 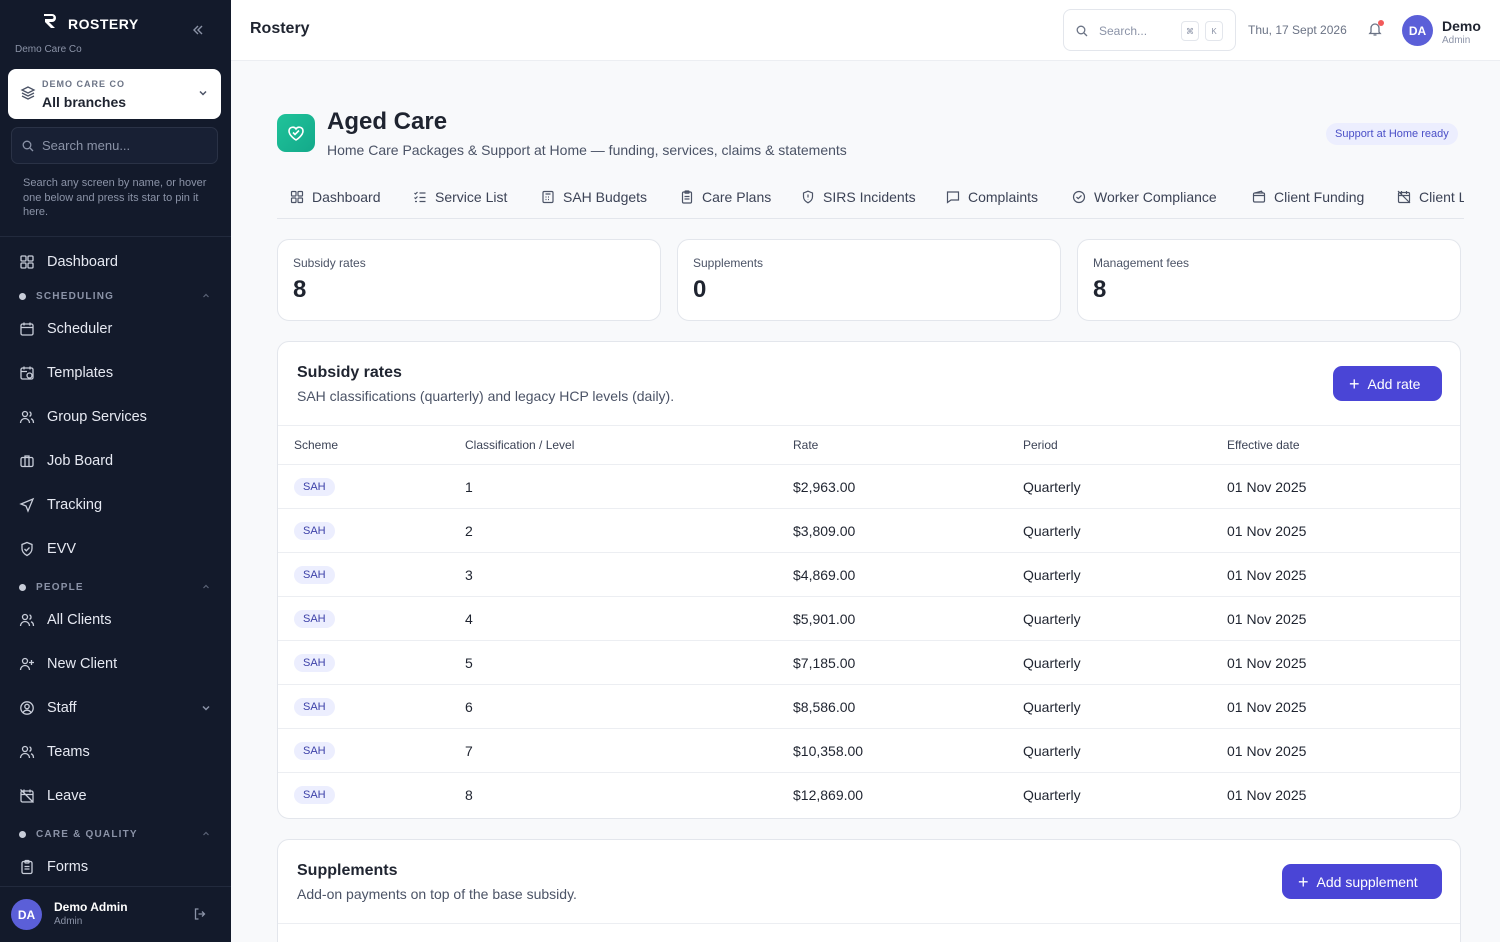 I want to click on branch-name: All branches, so click(x=84, y=102).